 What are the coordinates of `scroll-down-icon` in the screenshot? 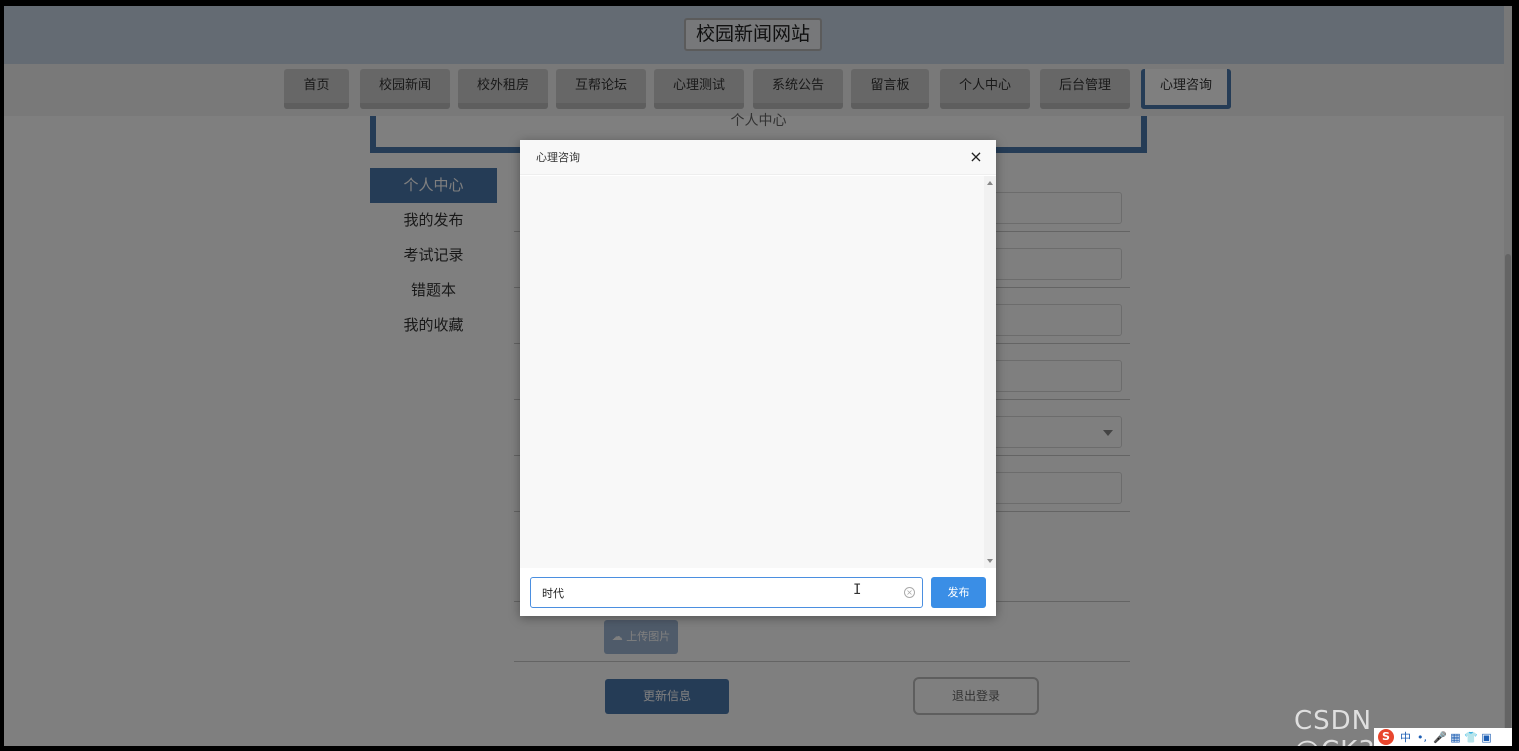 It's located at (990, 561).